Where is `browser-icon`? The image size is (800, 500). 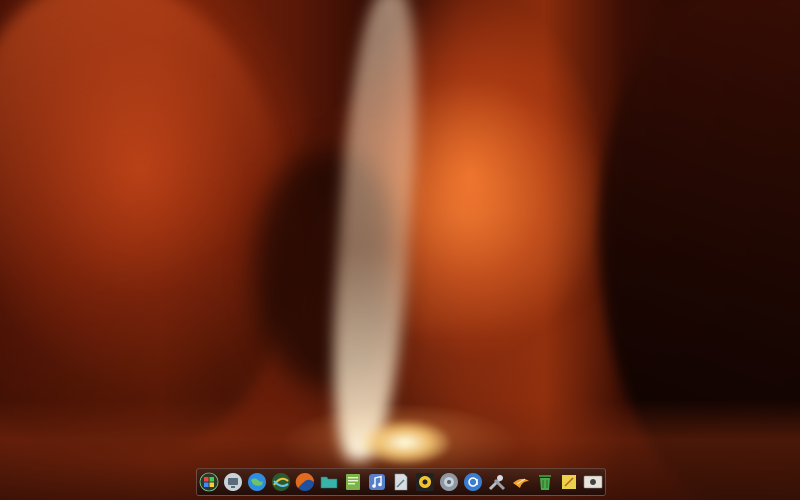 browser-icon is located at coordinates (304, 481).